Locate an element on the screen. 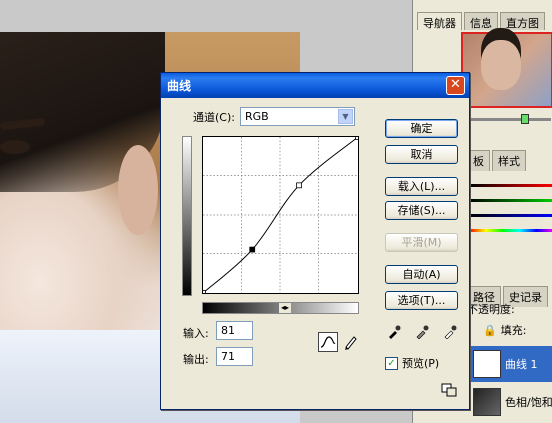 The width and height of the screenshot is (552, 423). output-gradient-bar is located at coordinates (187, 216).